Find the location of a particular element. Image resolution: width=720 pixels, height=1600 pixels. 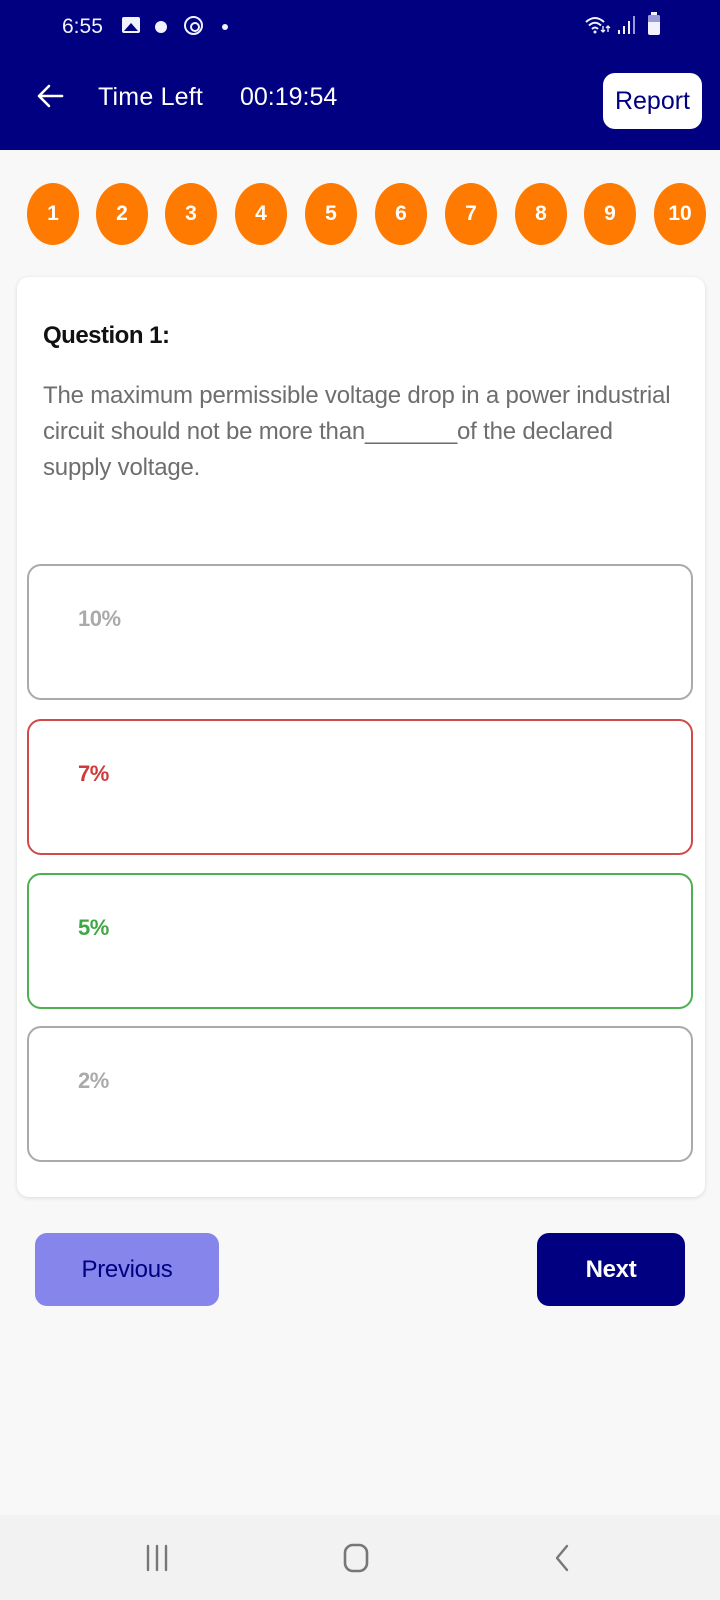

question-nav-item: 1 is located at coordinates (53, 214).